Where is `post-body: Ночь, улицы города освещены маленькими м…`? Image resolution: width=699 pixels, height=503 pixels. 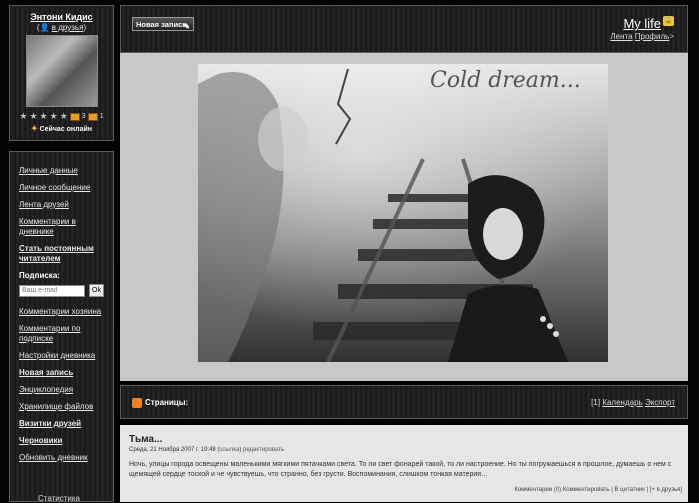 post-body: Ночь, улицы города освещены маленькими м… is located at coordinates (400, 469).